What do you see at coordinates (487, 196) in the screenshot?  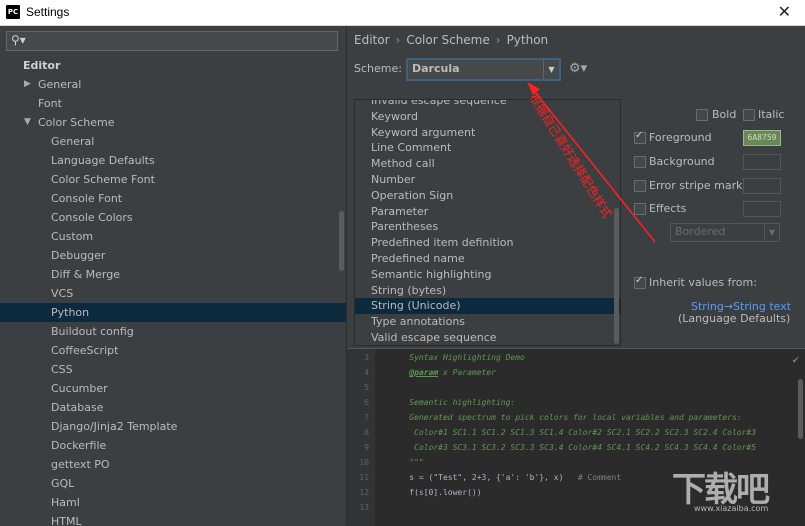 I see `element-list-item: Operation Sign` at bounding box center [487, 196].